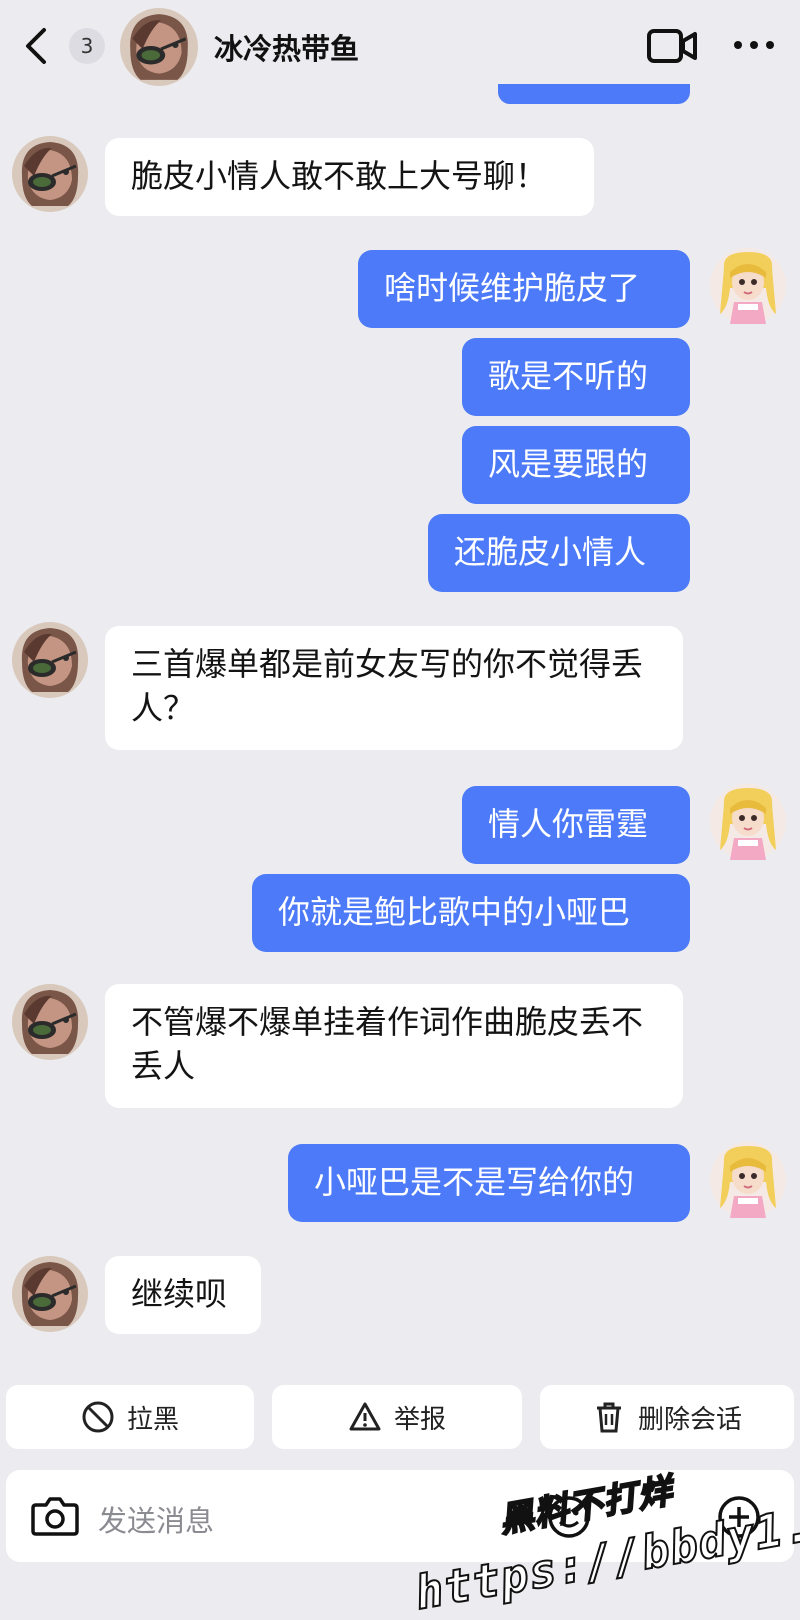 This screenshot has width=800, height=1620. What do you see at coordinates (471, 913) in the screenshot?
I see `message-bubble-outgoing: 你就是鲍比歌中的小哑巴` at bounding box center [471, 913].